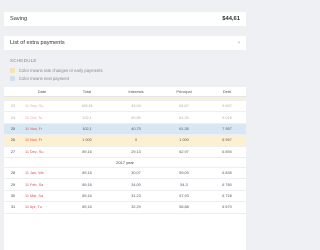 This screenshot has width=320, height=250. Describe the element at coordinates (184, 195) in the screenshot. I see `row-principal: 57,93` at that location.